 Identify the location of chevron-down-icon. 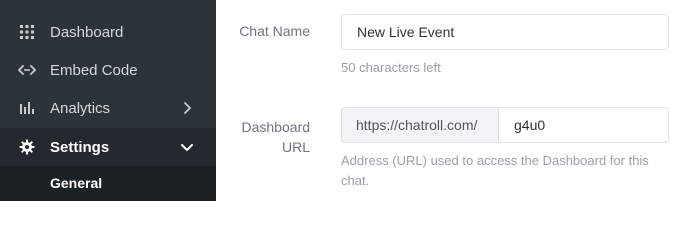
(187, 147).